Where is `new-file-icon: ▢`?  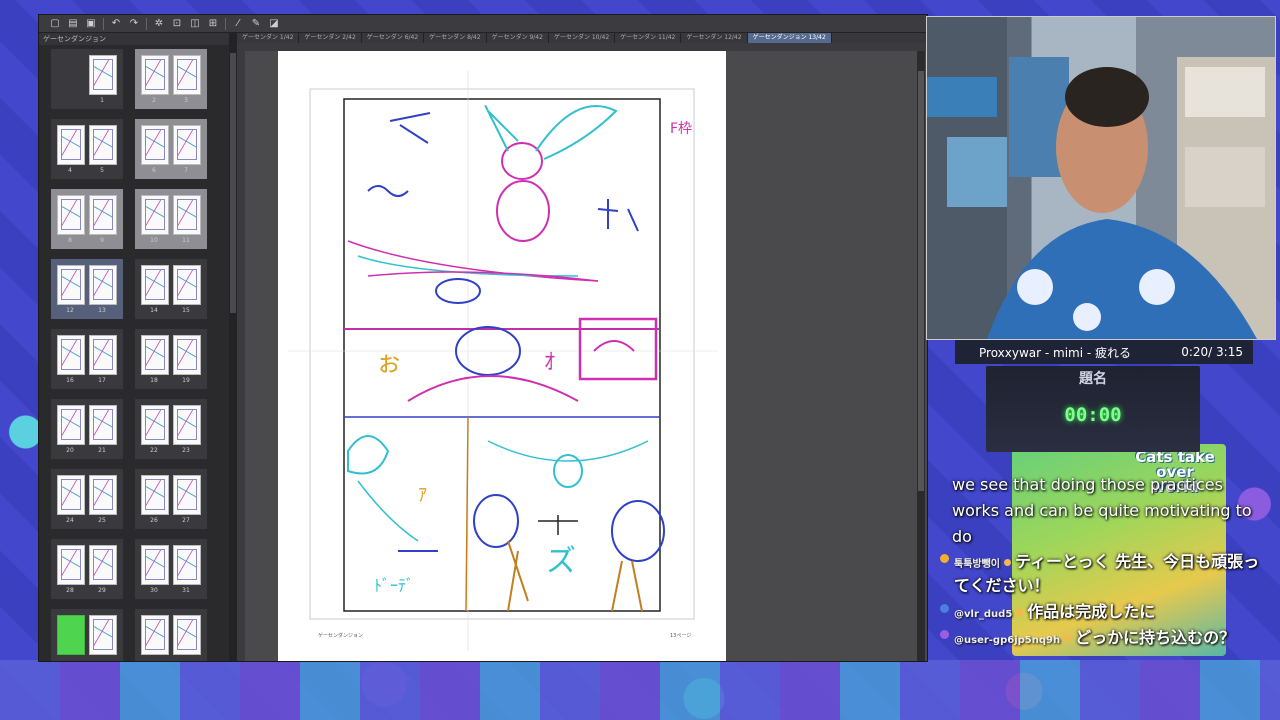 new-file-icon: ▢ is located at coordinates (55, 24).